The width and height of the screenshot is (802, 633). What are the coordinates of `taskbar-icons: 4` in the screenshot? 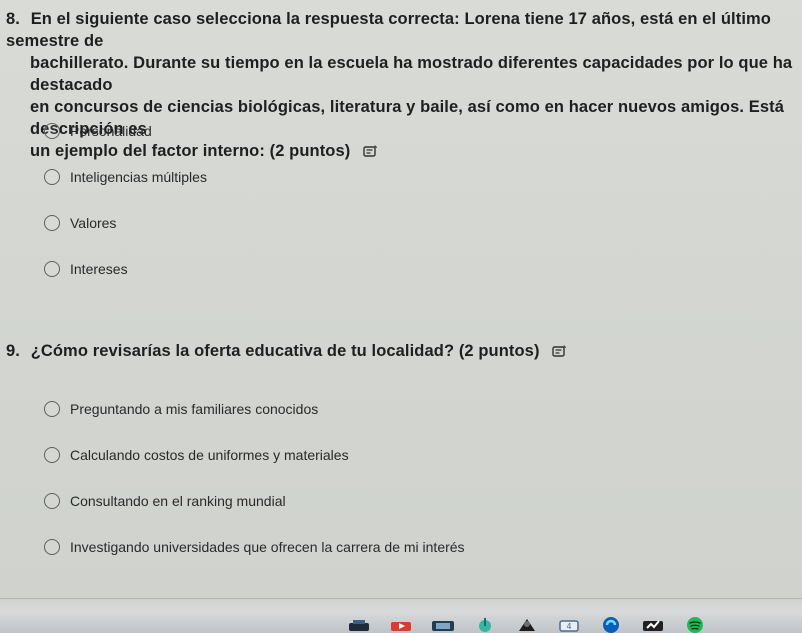 It's located at (534, 620).